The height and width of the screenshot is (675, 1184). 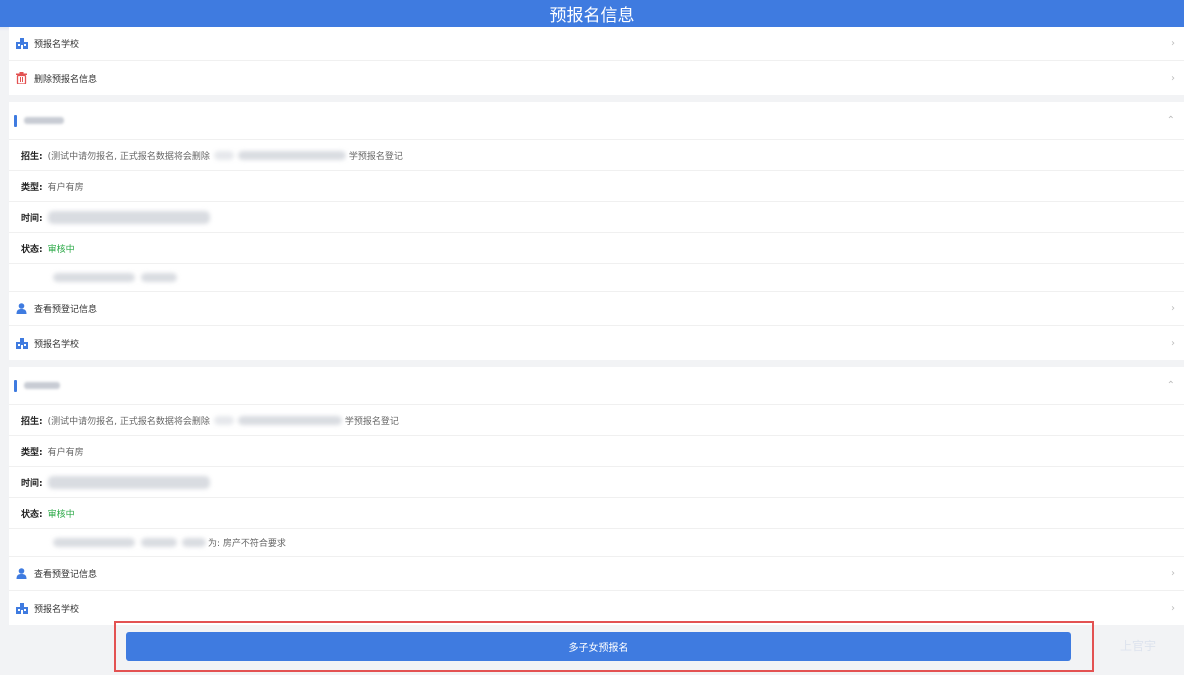 I want to click on note-suffix: 为: 房产不符合要求, so click(x=247, y=544).